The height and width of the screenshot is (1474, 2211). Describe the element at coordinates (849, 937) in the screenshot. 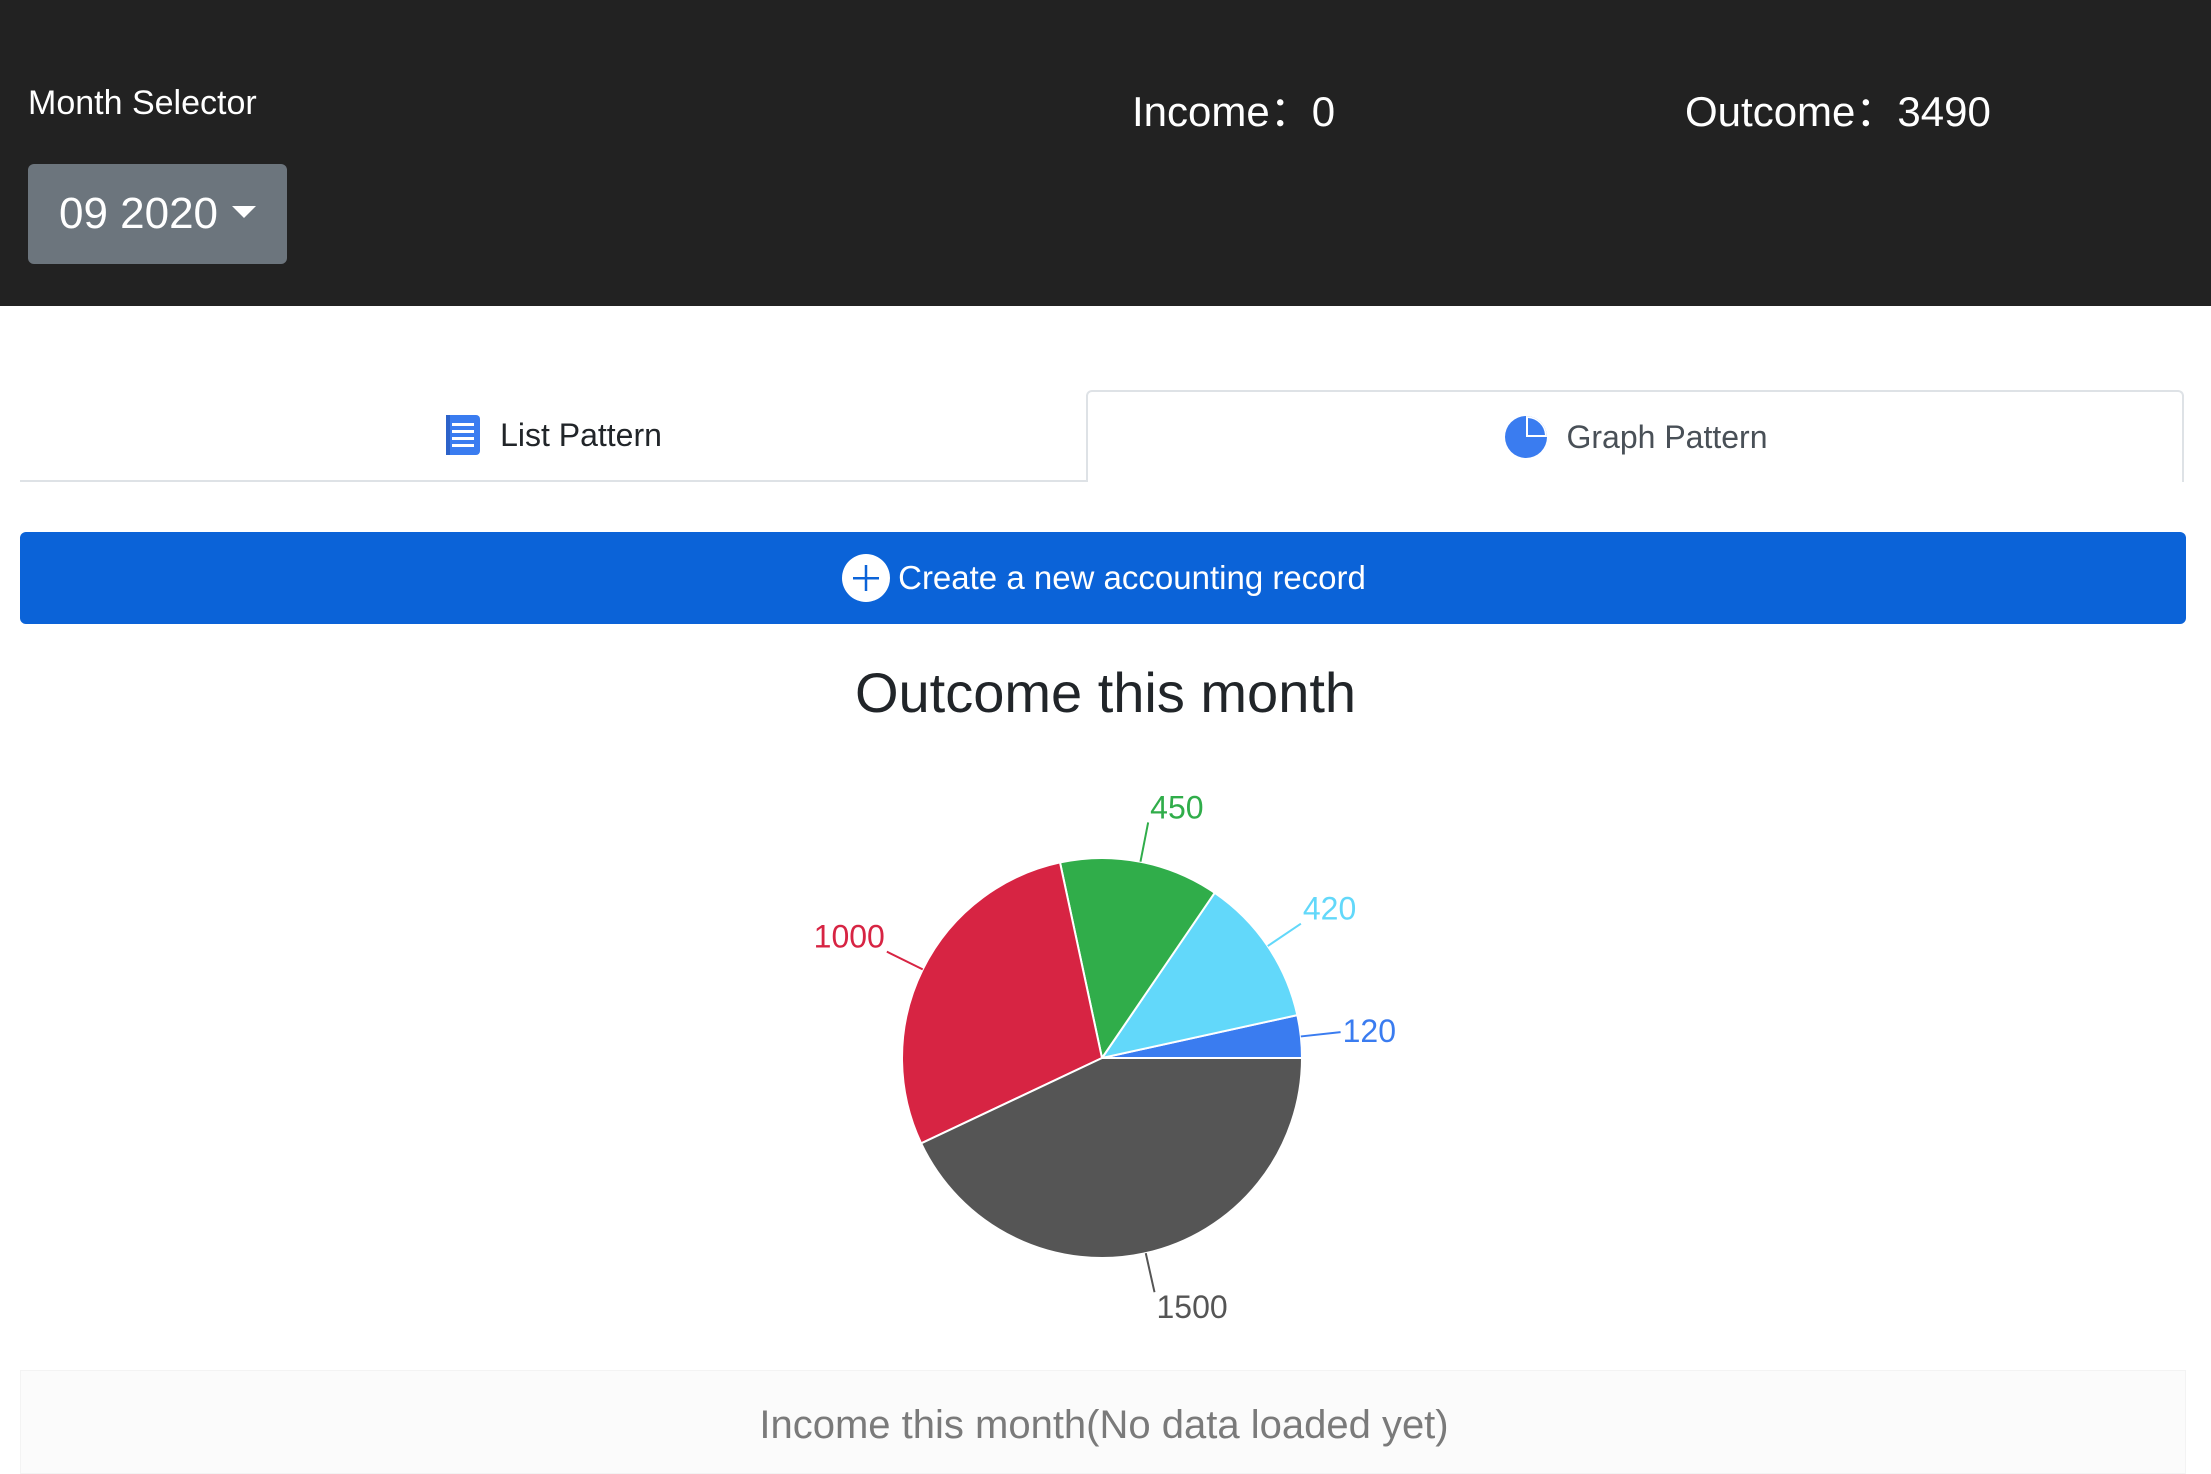

I see `pie-label-1000: 1000` at that location.